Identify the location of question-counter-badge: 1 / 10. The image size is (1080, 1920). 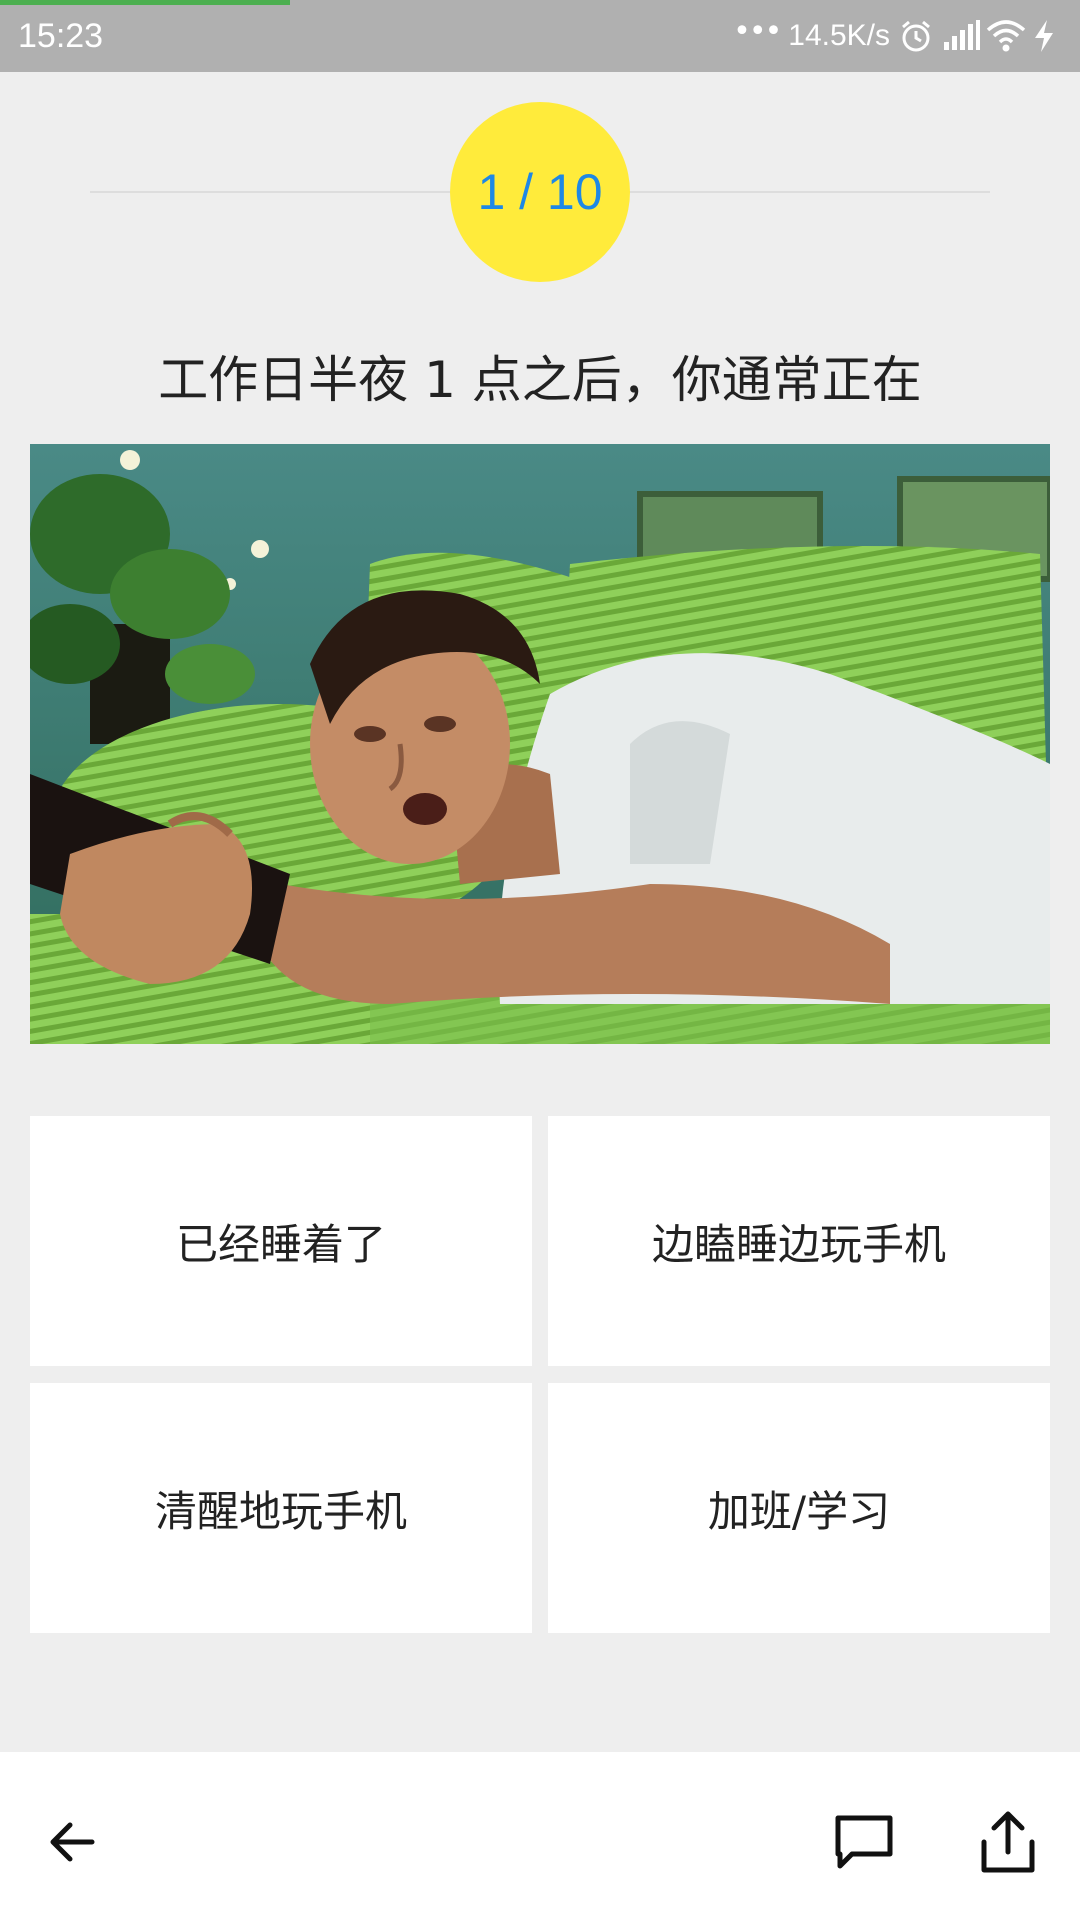
(540, 192).